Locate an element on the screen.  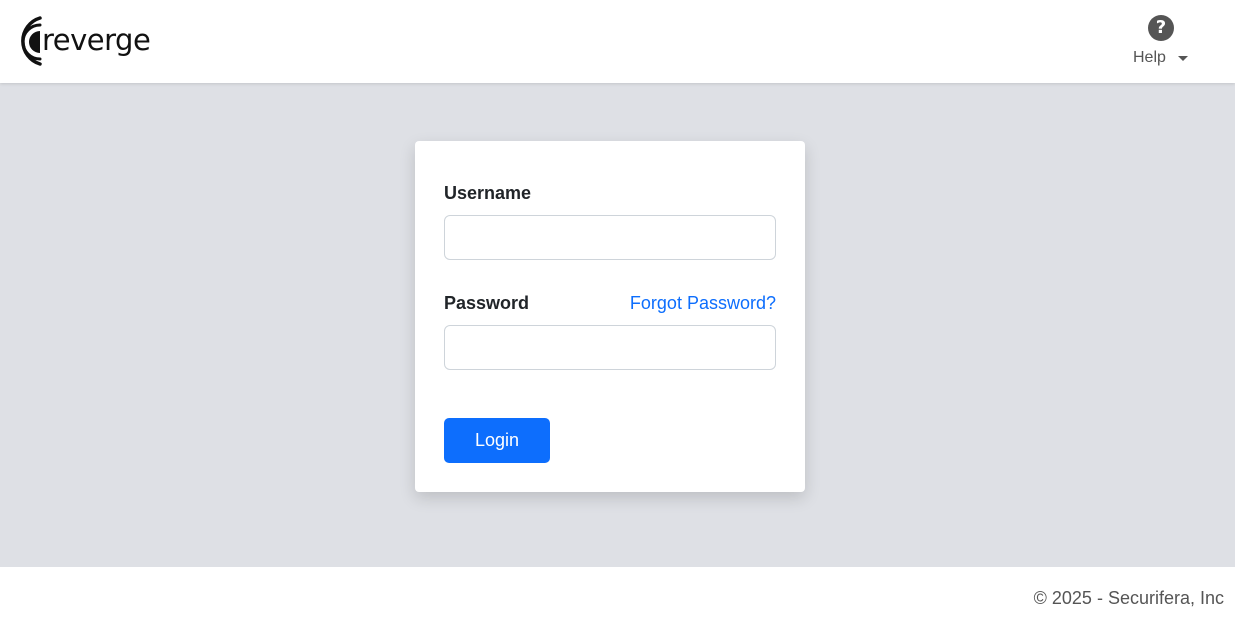
top-header: reverge ? Help is located at coordinates (617, 41).